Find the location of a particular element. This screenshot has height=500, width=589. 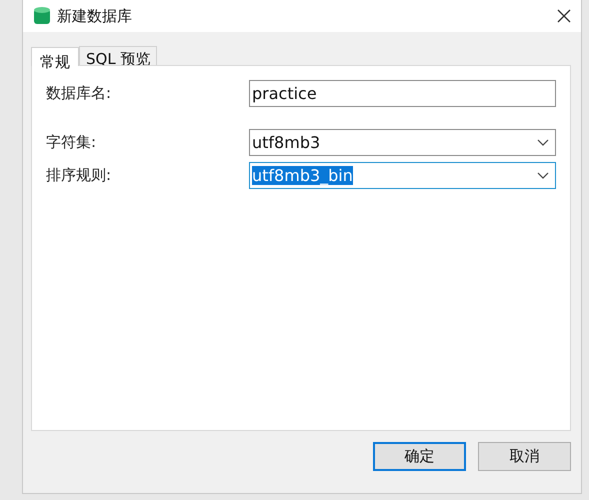

close-icon is located at coordinates (564, 16).